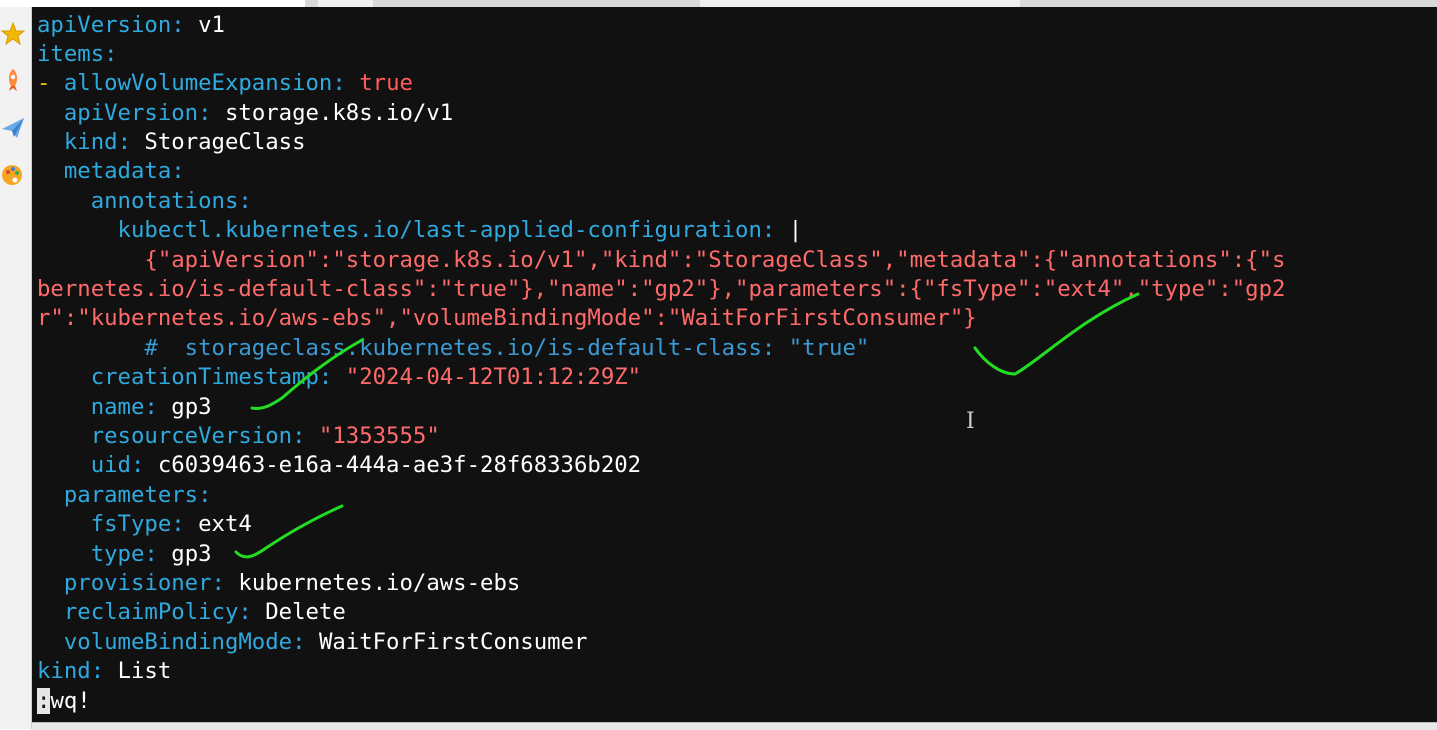  What do you see at coordinates (191, 436) in the screenshot?
I see `yaml-key: resourceVersion` at bounding box center [191, 436].